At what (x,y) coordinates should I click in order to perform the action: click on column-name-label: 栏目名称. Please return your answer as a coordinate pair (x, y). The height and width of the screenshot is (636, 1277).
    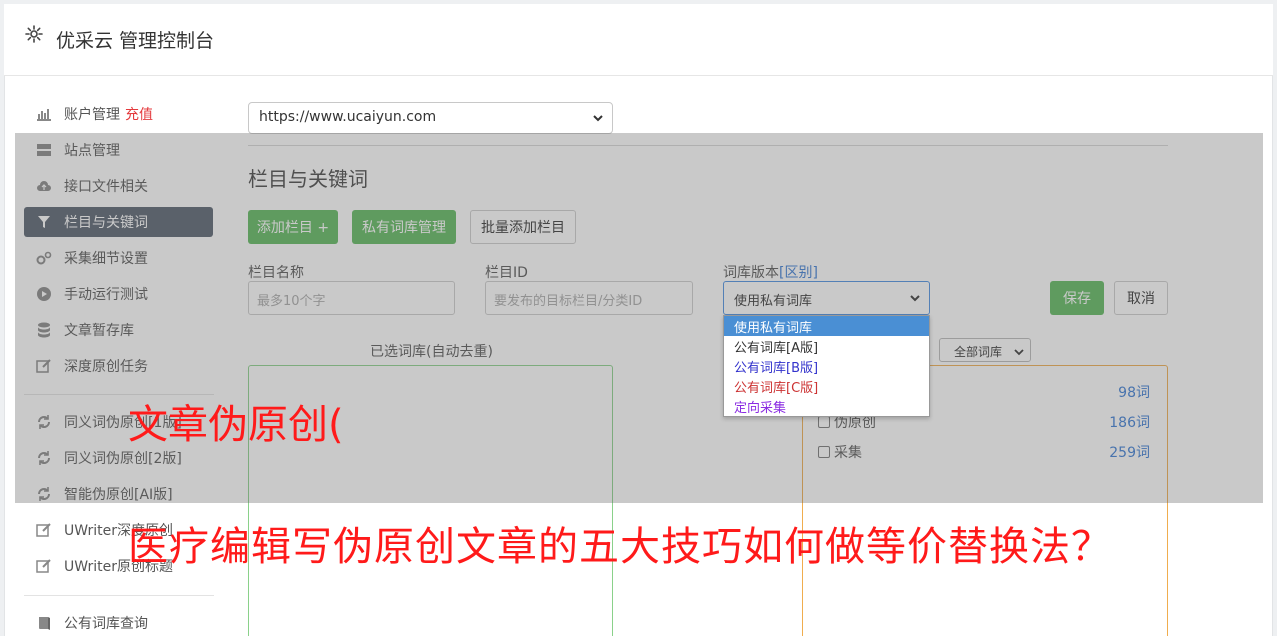
    Looking at the image, I should click on (276, 273).